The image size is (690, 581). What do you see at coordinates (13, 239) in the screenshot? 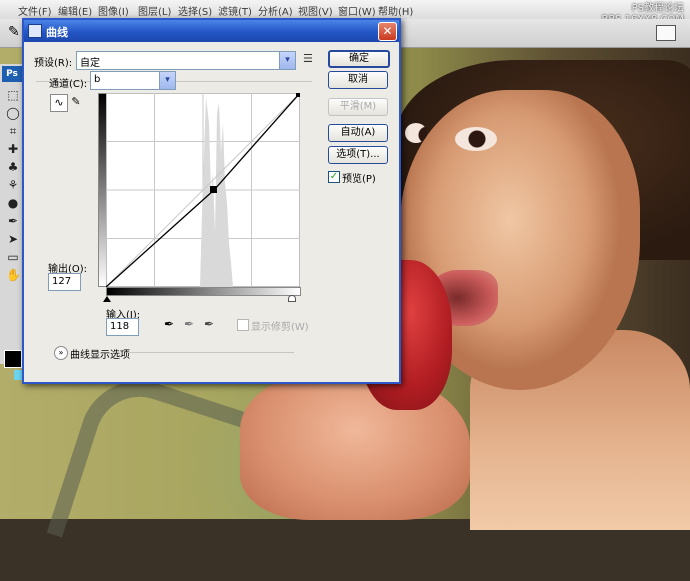
I see `path-select-icon: ➤` at bounding box center [13, 239].